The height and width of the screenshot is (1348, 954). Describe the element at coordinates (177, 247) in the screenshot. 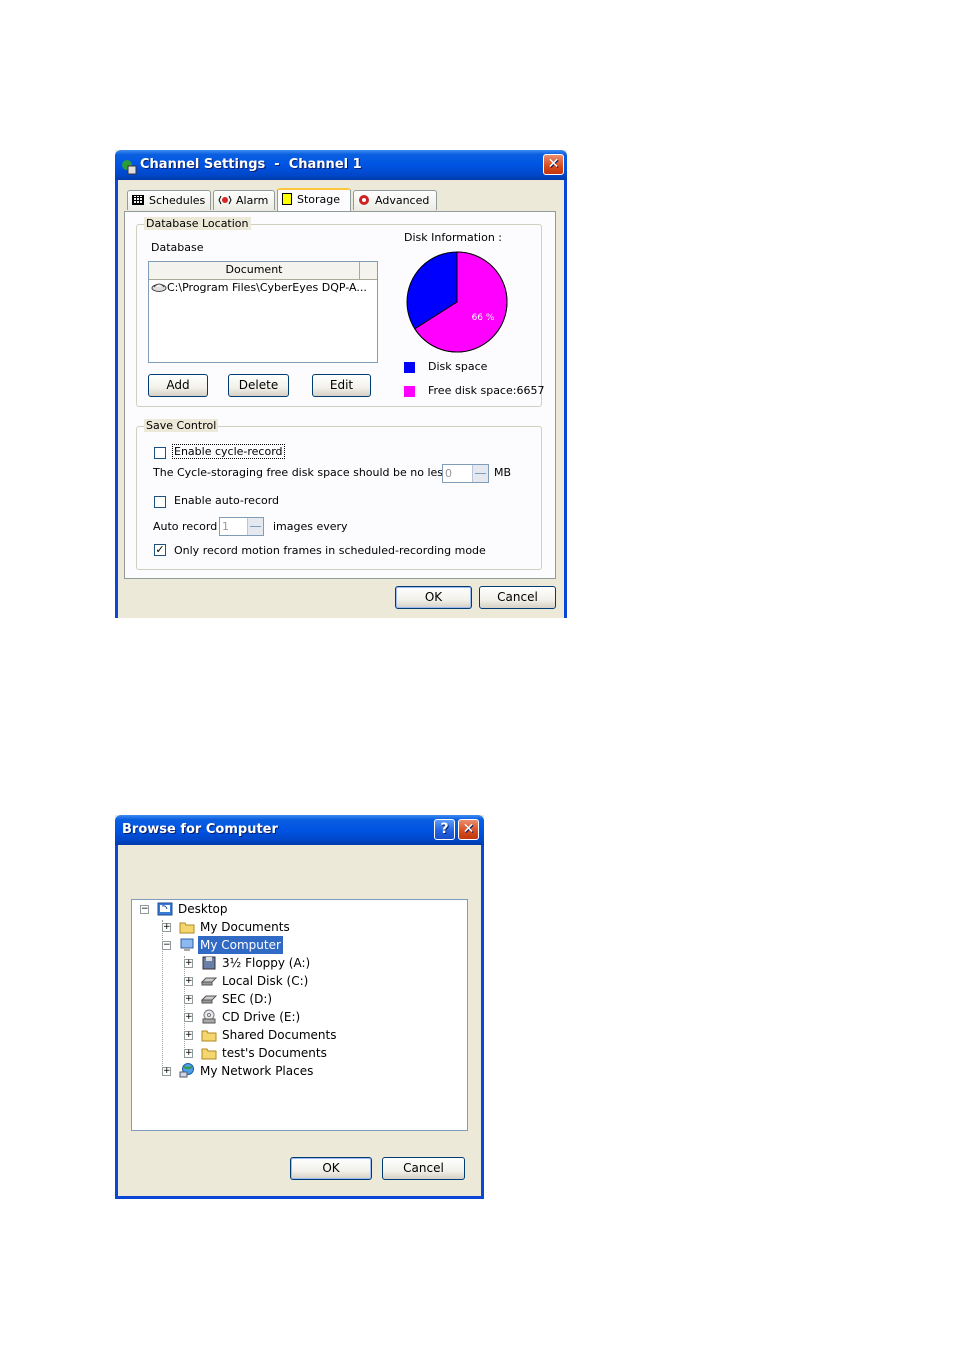

I see `database-label: Database` at that location.